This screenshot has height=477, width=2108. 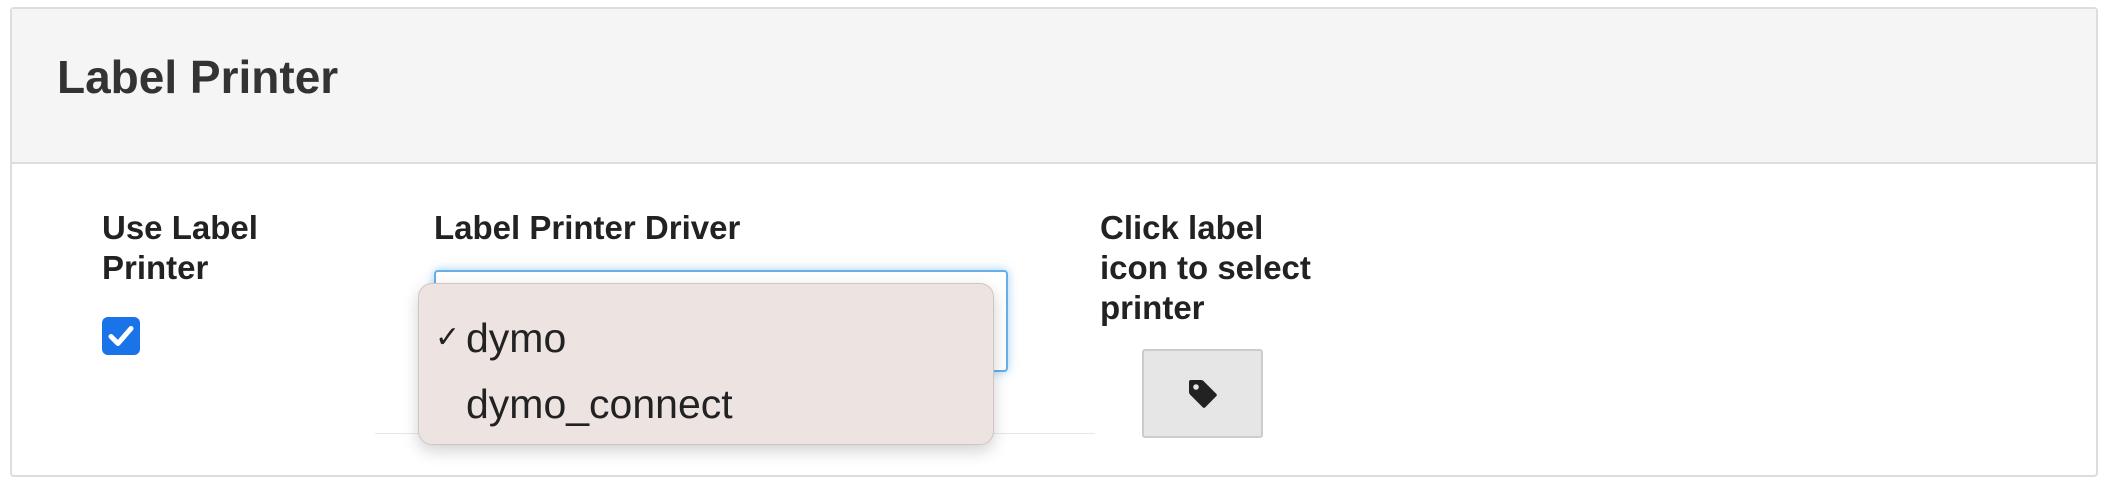 I want to click on driver-dropdown-menu: ✓ dymo dymo_connect, so click(x=706, y=364).